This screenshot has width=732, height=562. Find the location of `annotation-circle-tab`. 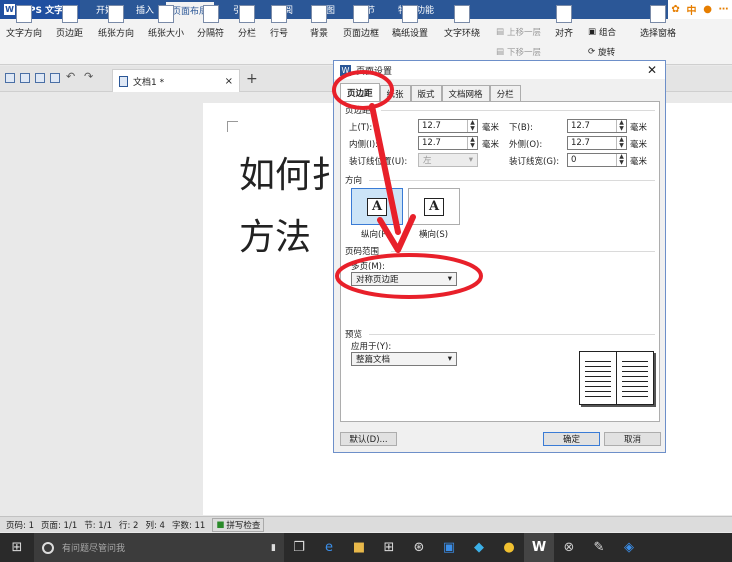

annotation-circle-tab is located at coordinates (363, 90).